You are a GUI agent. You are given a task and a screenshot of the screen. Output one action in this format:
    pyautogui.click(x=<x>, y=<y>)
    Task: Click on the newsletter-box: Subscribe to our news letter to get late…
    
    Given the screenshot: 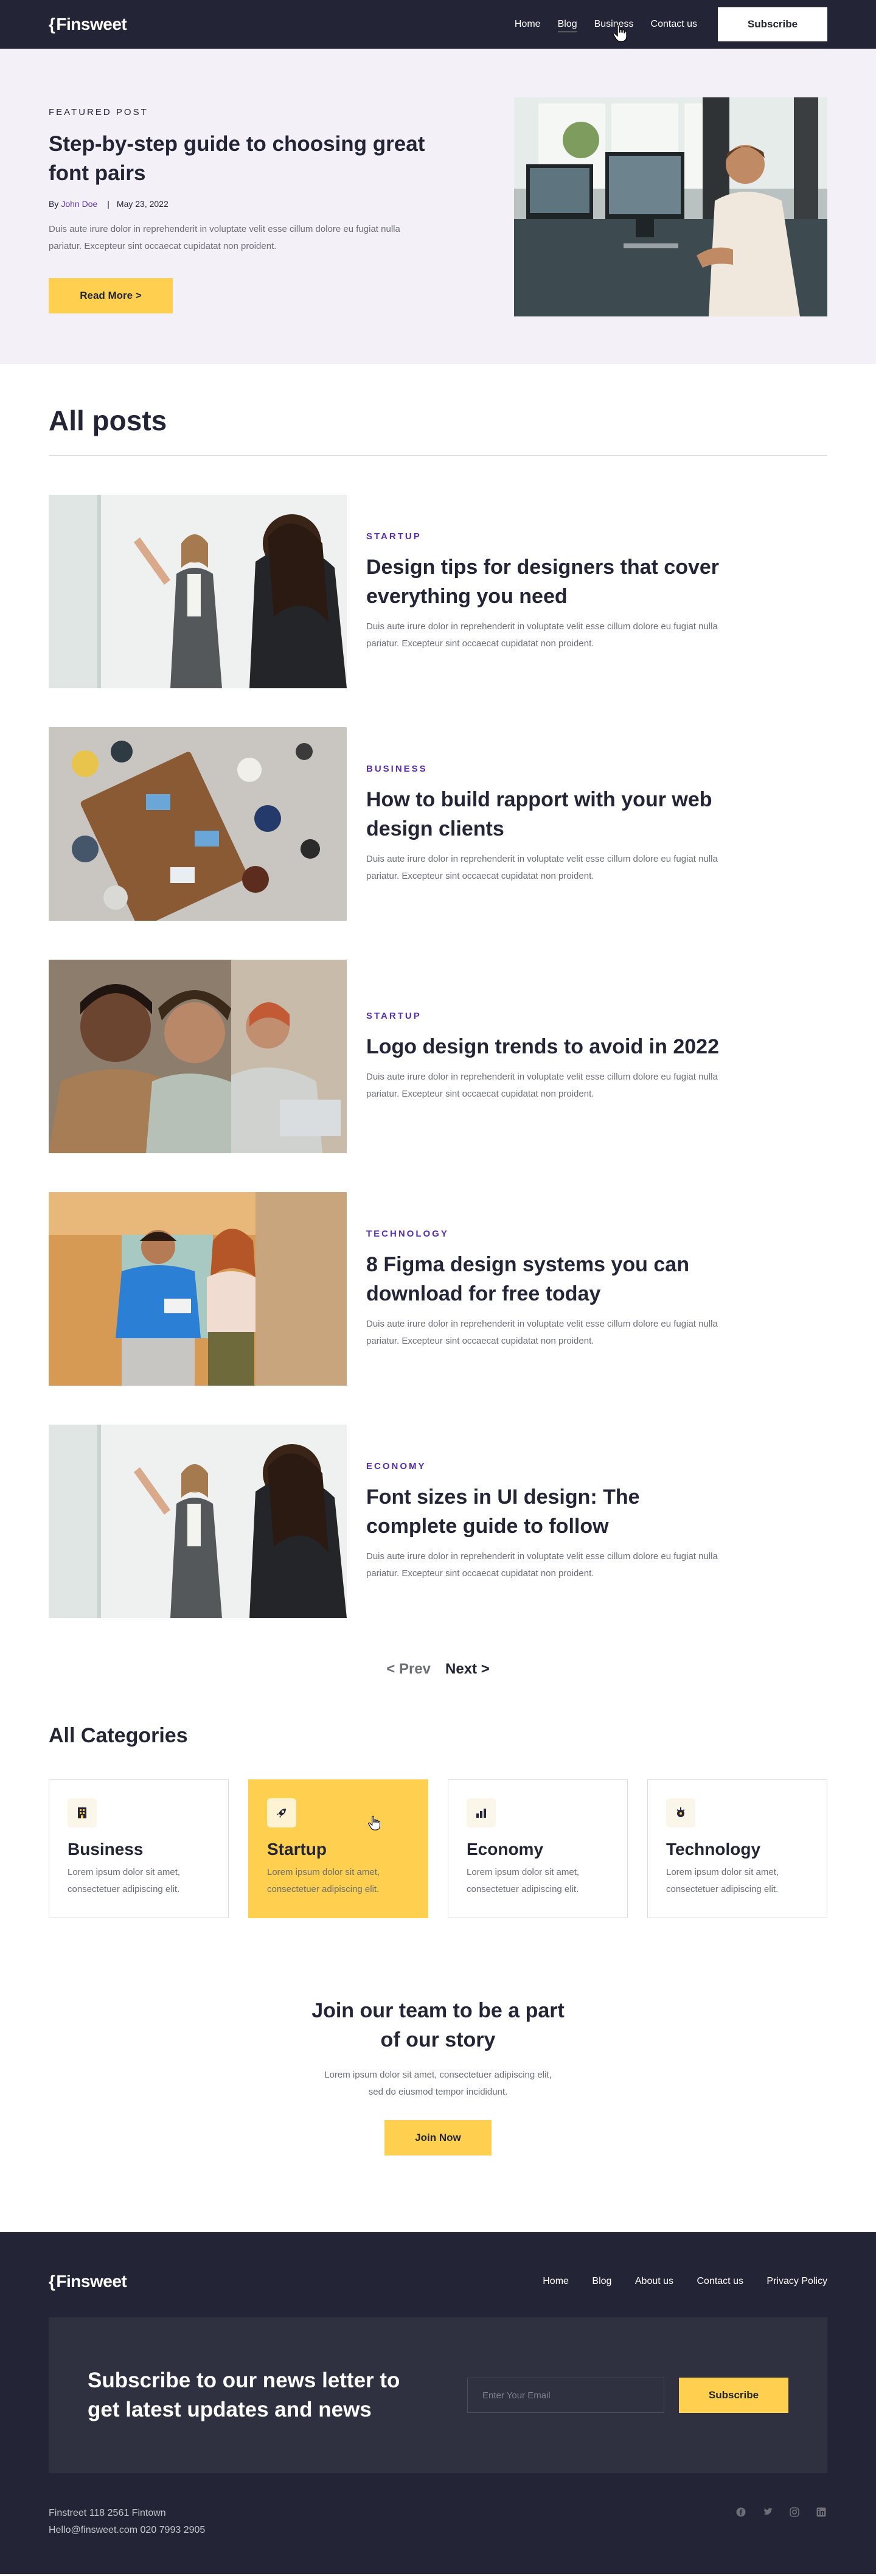 What is the action you would take?
    pyautogui.click(x=438, y=2395)
    